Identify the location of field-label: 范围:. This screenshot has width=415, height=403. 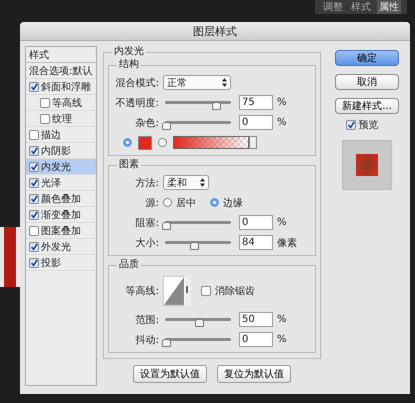
(146, 320).